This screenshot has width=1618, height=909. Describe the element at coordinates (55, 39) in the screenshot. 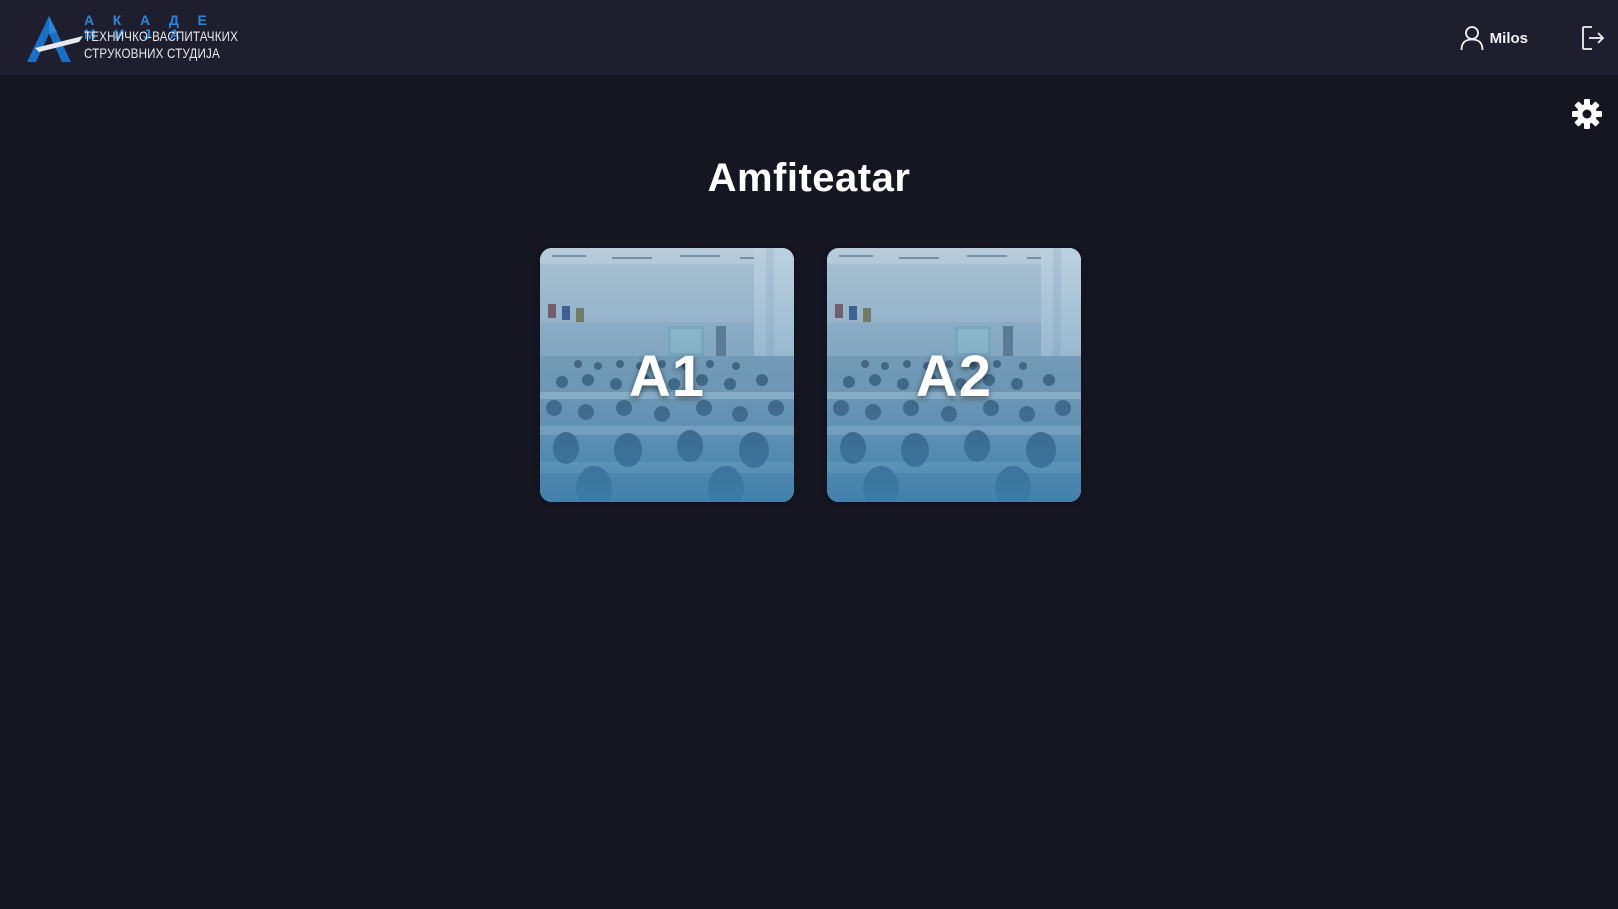

I see `academy-logo-mark-icon` at that location.